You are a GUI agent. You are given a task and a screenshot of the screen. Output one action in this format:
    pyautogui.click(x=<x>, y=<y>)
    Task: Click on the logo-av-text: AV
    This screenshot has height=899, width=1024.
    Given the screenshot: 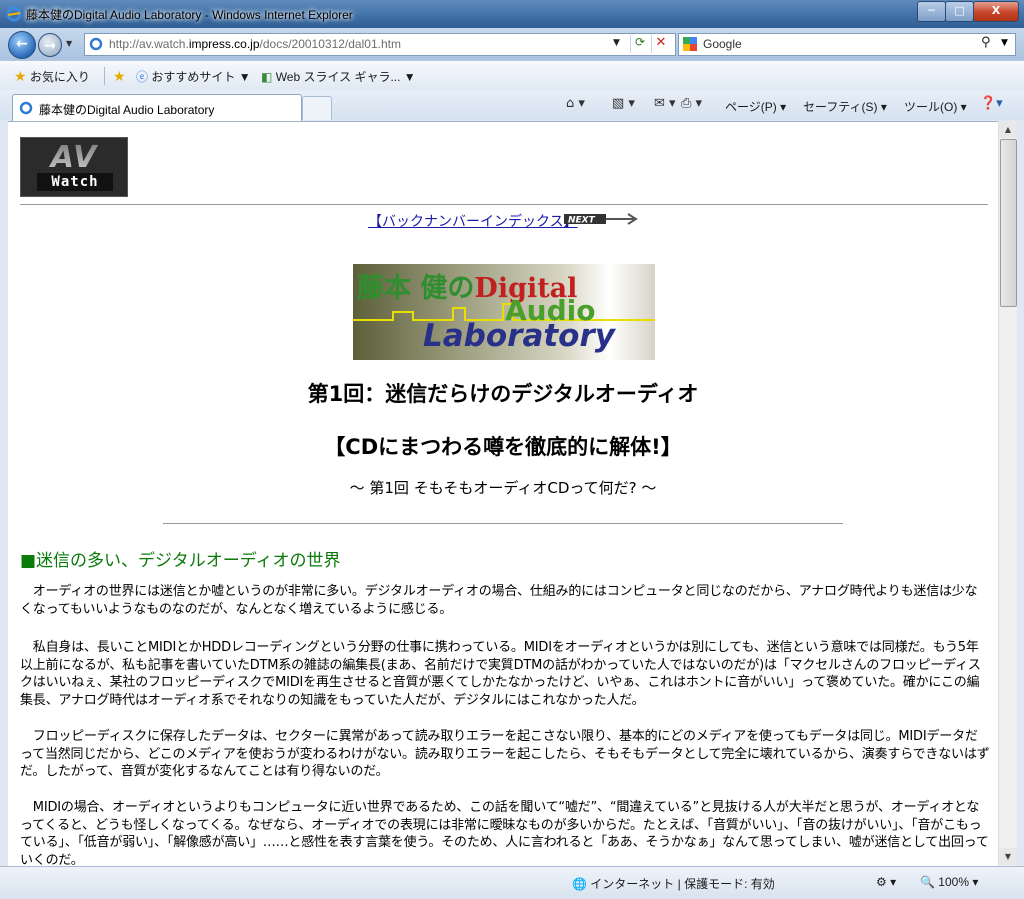 What is the action you would take?
    pyautogui.click(x=74, y=157)
    